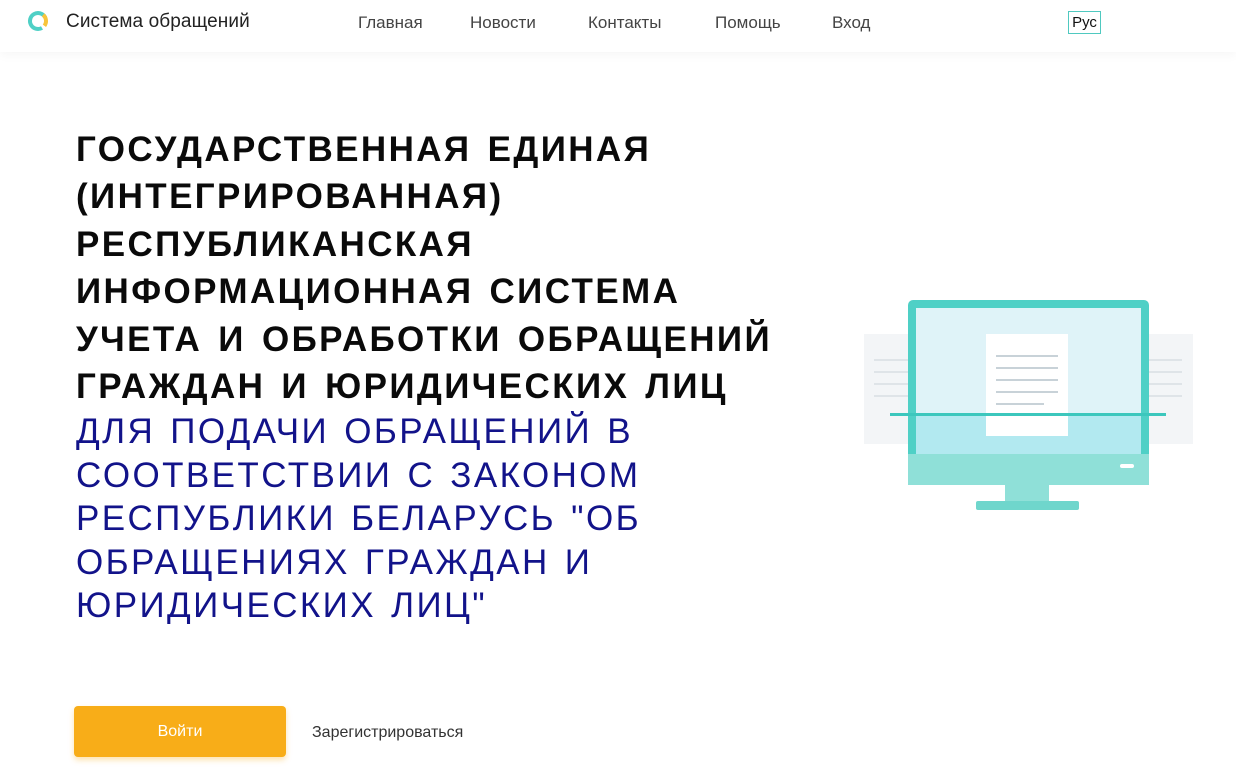  What do you see at coordinates (390, 23) in the screenshot?
I see `nav-item-home: Главная` at bounding box center [390, 23].